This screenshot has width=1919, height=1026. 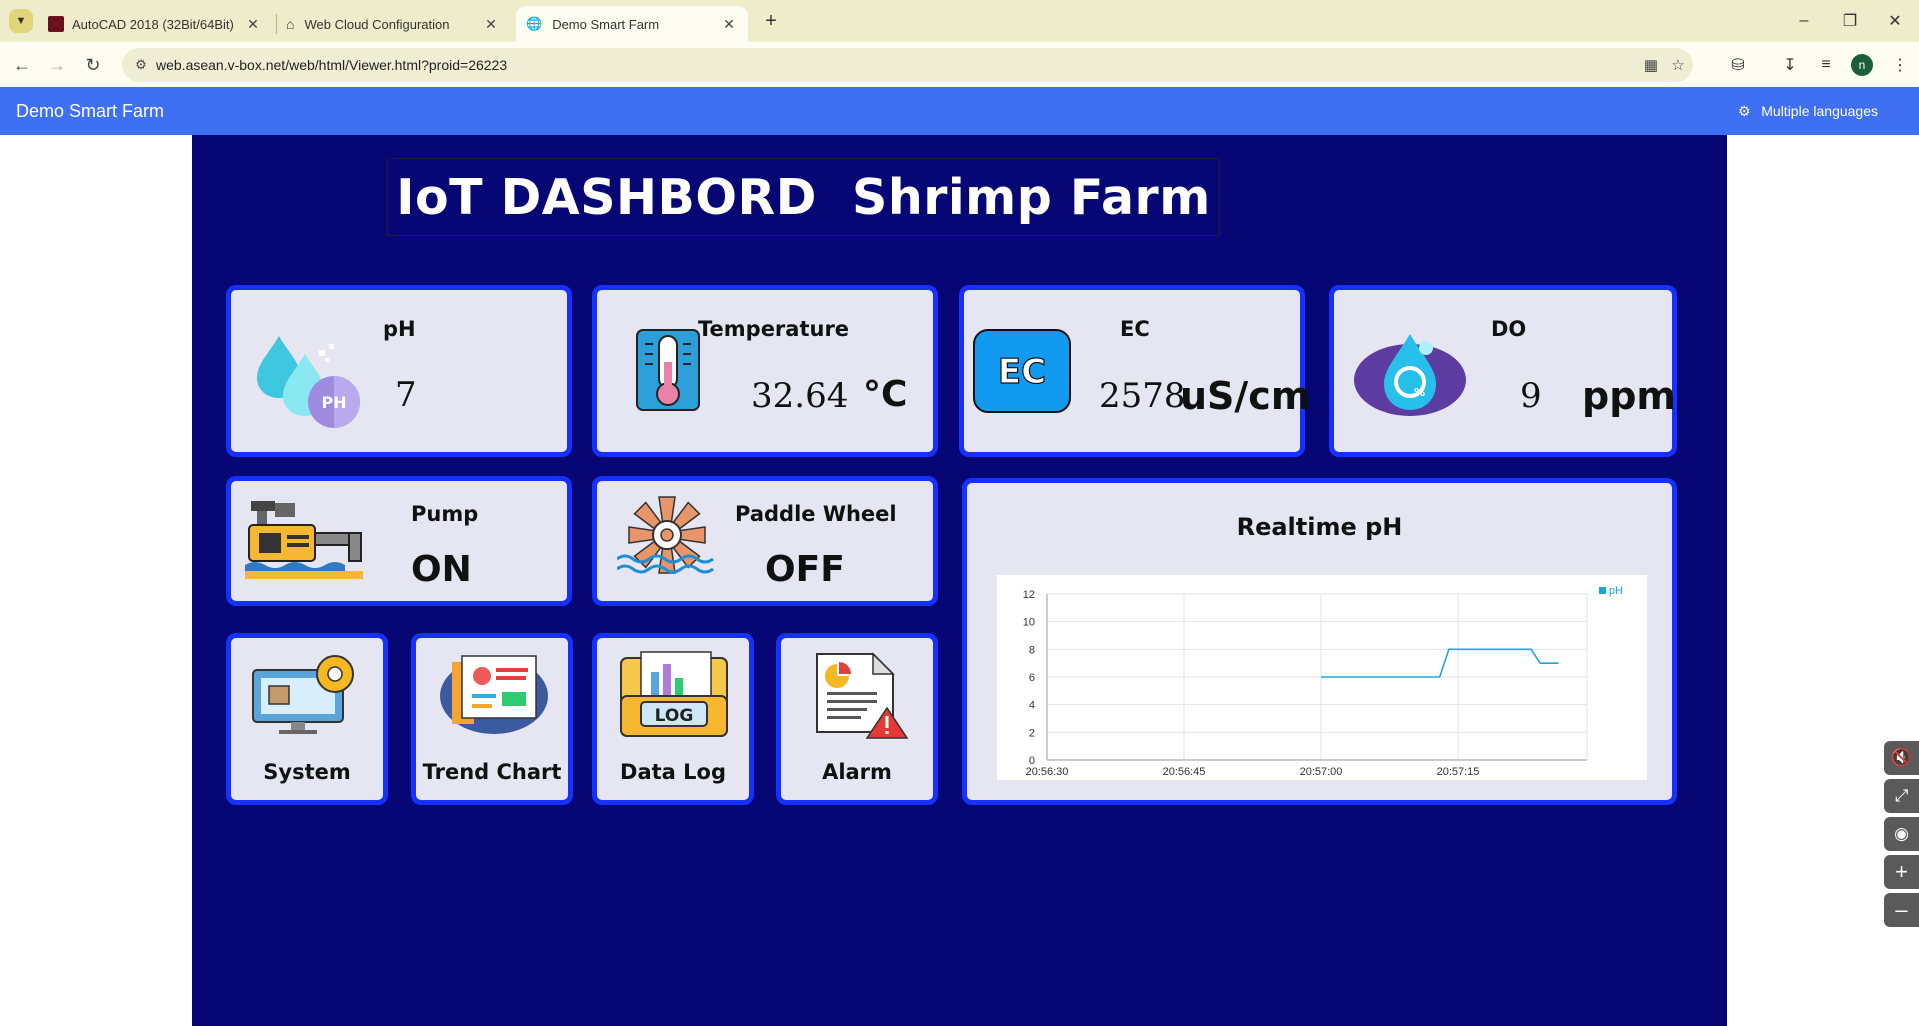 I want to click on extensions-icon: ⛁, so click(x=1738, y=65).